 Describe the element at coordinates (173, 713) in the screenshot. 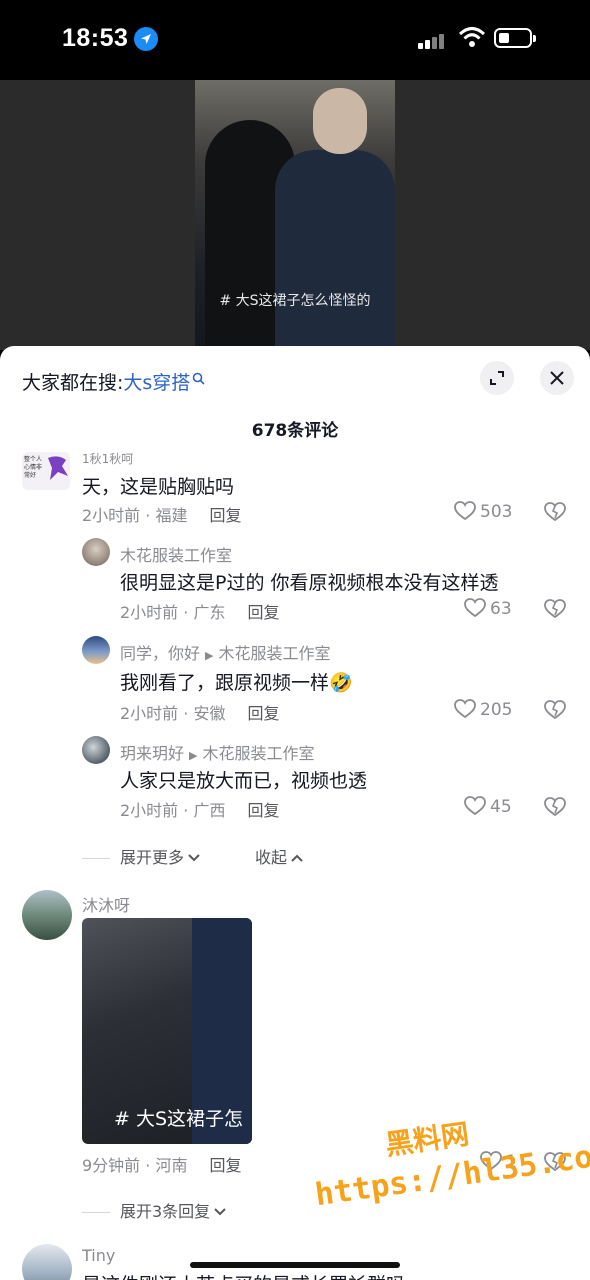

I see `comment-time-location: 2小时前 · 安徽` at that location.